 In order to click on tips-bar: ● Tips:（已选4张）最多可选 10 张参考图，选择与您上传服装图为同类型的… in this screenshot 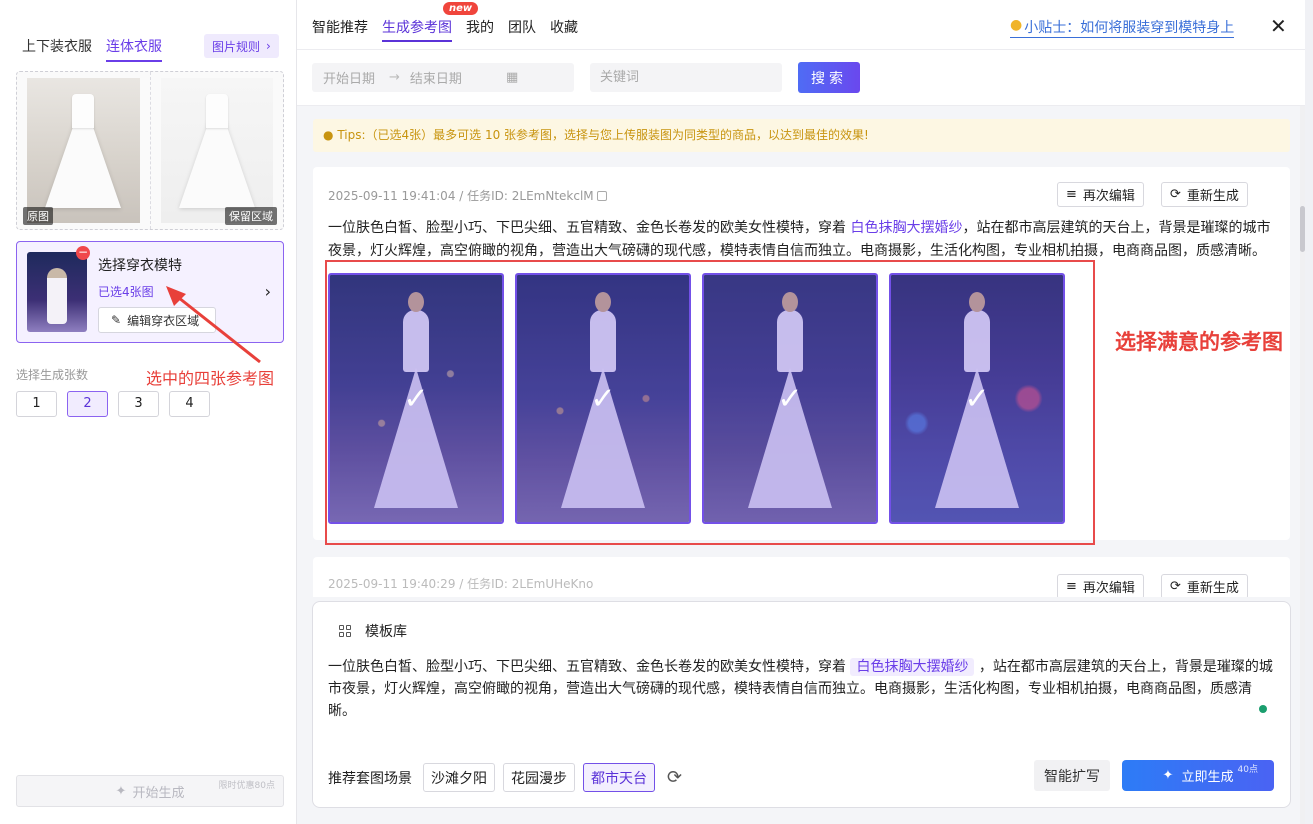, I will do `click(801, 135)`.